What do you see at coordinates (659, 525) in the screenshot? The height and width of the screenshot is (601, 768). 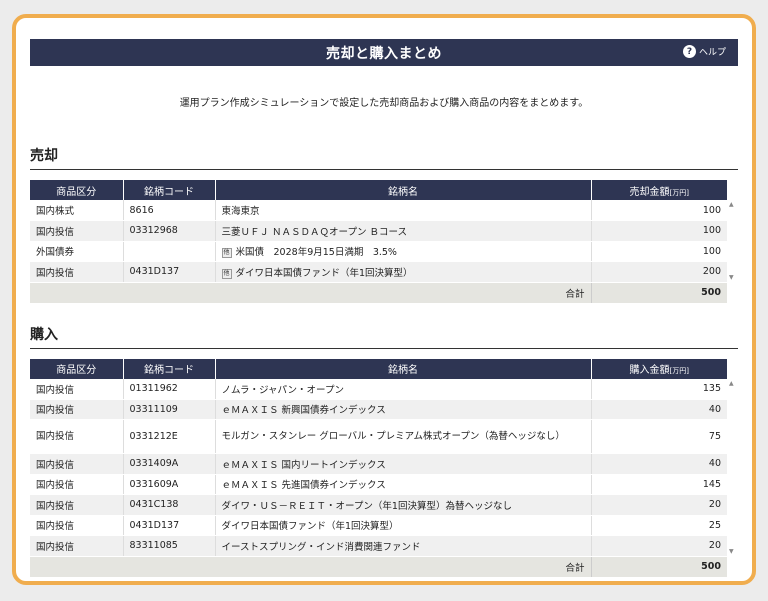 I see `amount-cell: 25` at bounding box center [659, 525].